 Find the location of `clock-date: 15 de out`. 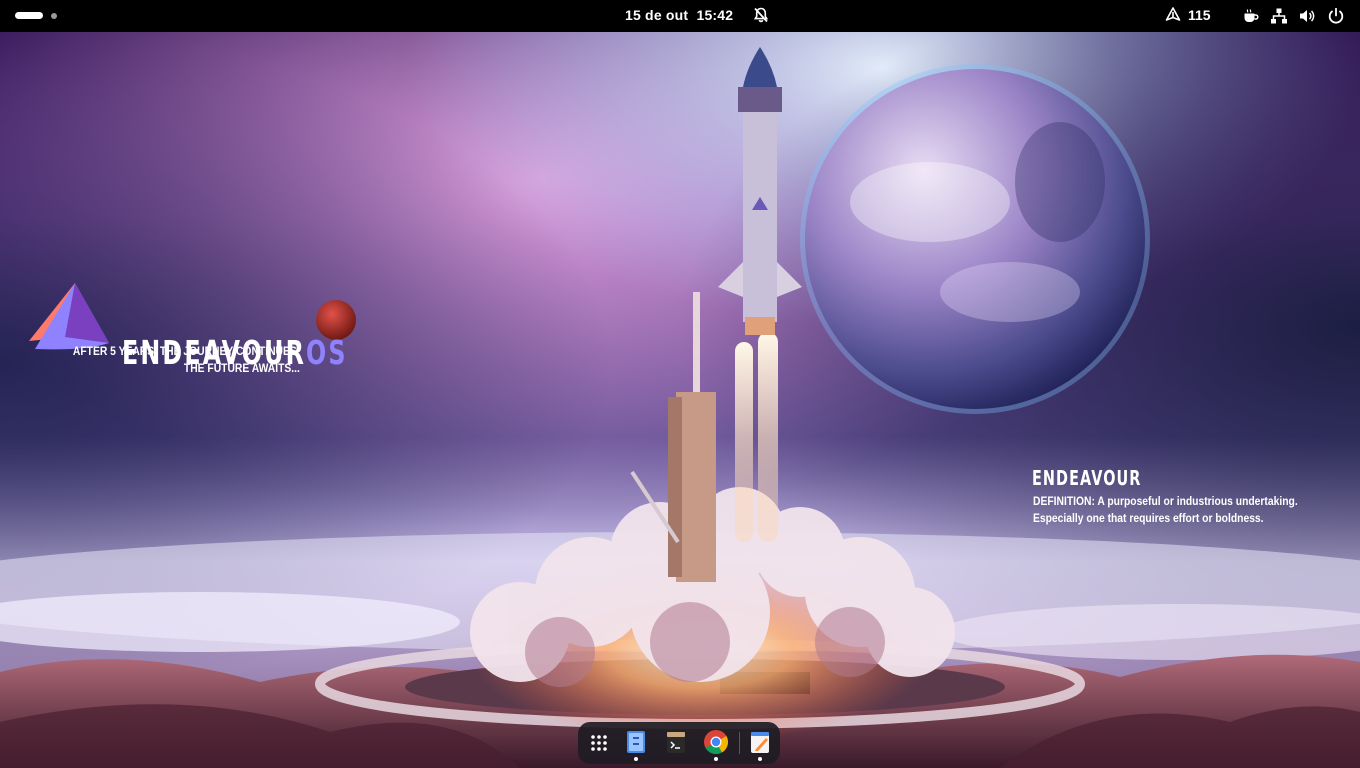

clock-date: 15 de out is located at coordinates (657, 15).